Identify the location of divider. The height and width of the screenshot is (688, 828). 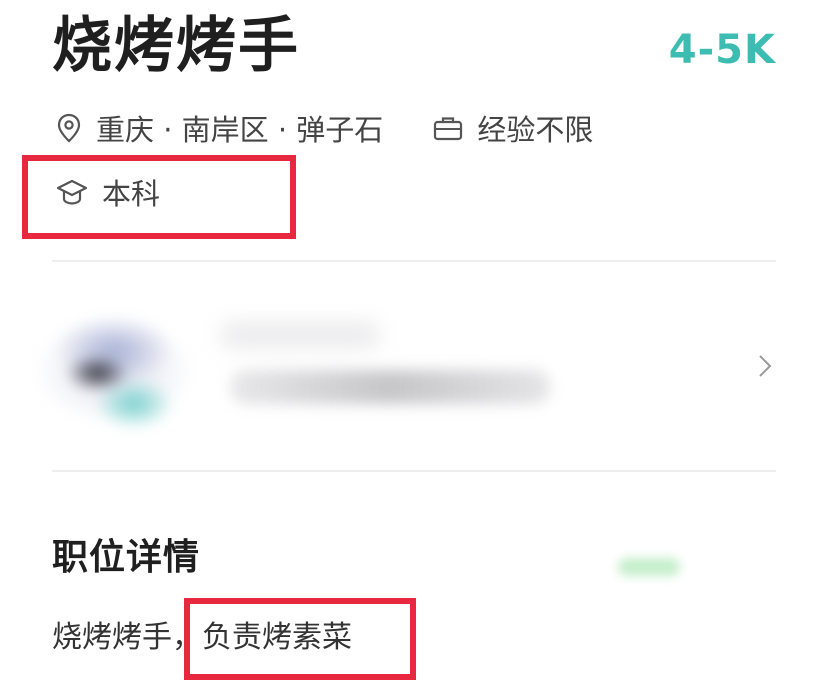
(414, 471).